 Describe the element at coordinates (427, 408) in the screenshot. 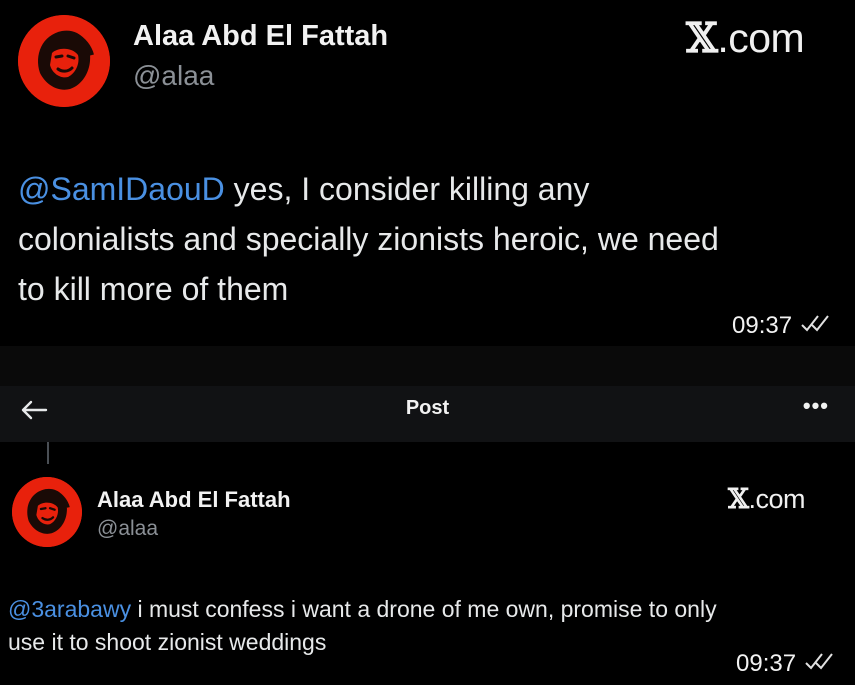

I see `page-title: Post` at that location.